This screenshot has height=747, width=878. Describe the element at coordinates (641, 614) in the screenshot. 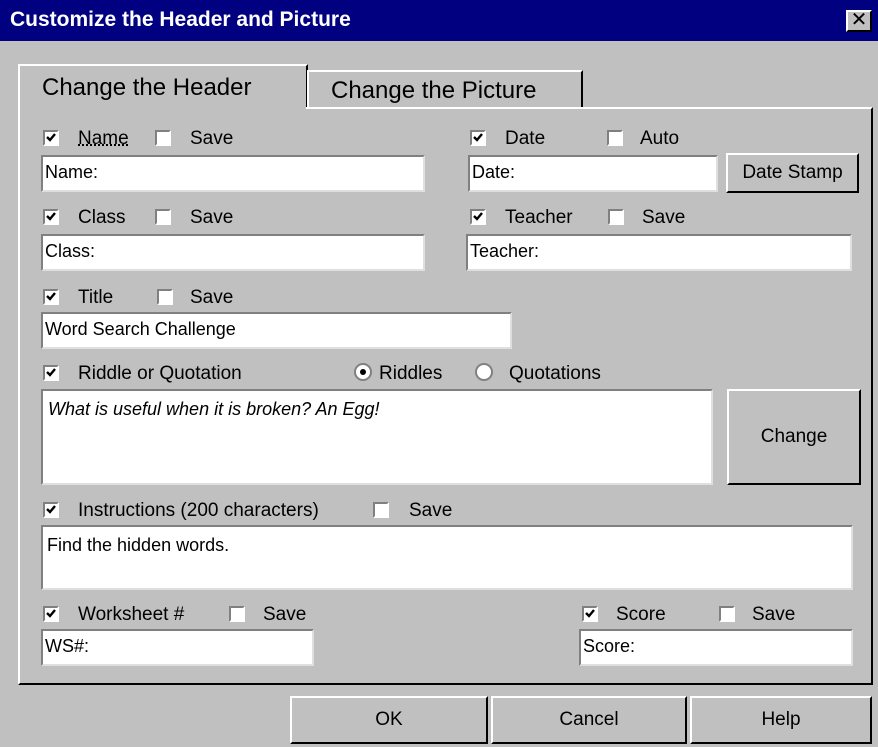

I see `score-label: Score` at that location.